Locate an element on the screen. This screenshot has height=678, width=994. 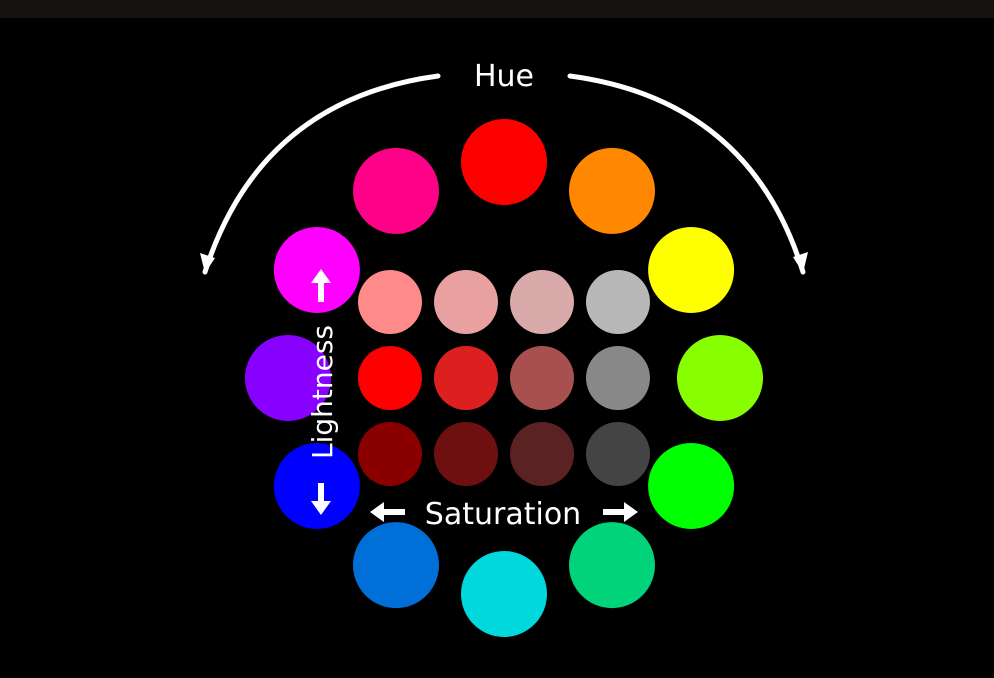
grid-swatch-r2-c3 is located at coordinates (618, 454).